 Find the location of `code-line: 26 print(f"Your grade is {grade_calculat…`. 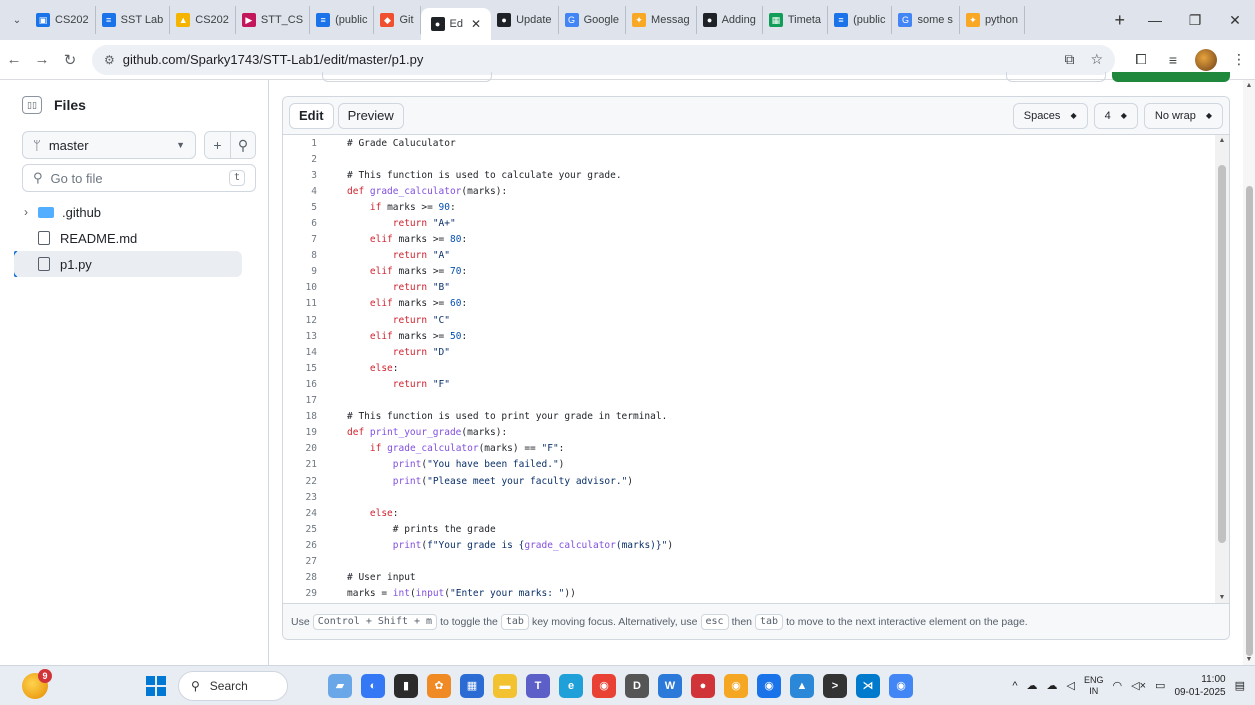

code-line: 26 print(f"Your grade is {grade_calculat… is located at coordinates (750, 545).